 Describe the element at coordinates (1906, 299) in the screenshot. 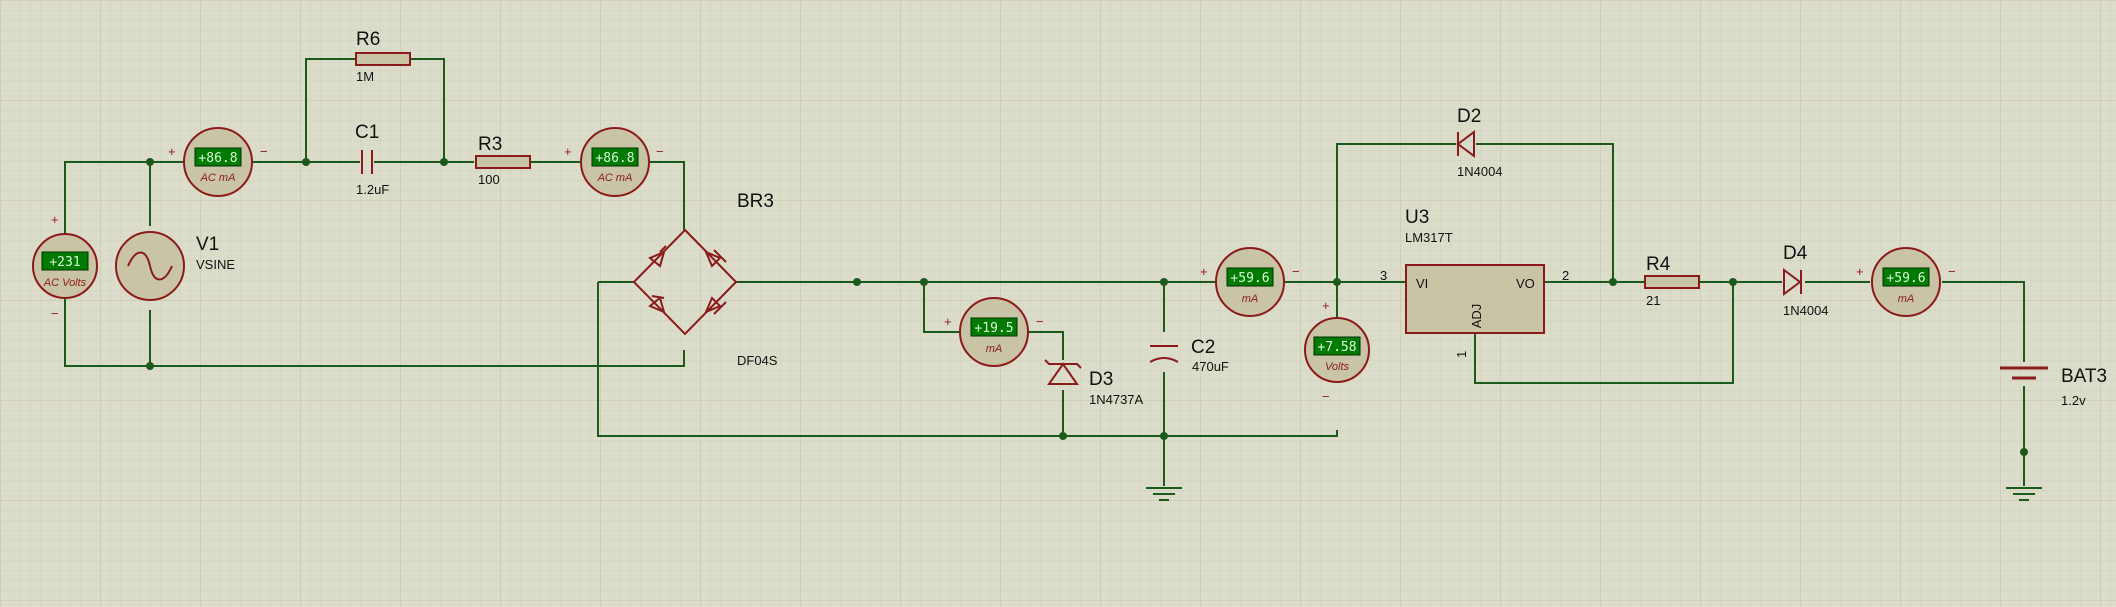

I see `ammeter-5-unit: mA` at that location.